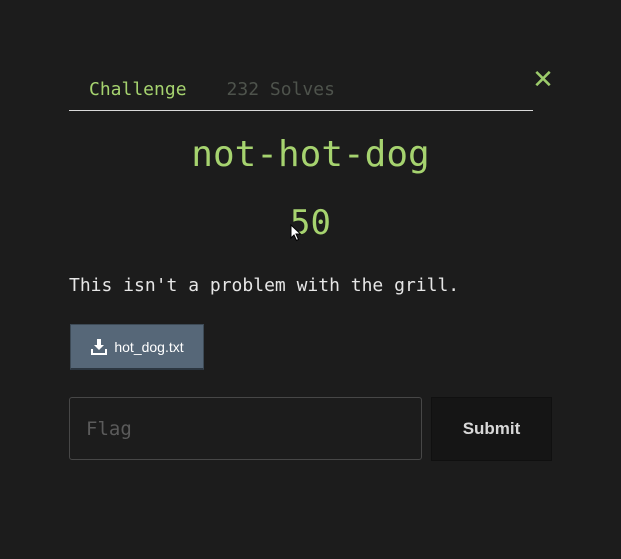 The image size is (621, 559). What do you see at coordinates (543, 80) in the screenshot?
I see `close-icon: ✕` at bounding box center [543, 80].